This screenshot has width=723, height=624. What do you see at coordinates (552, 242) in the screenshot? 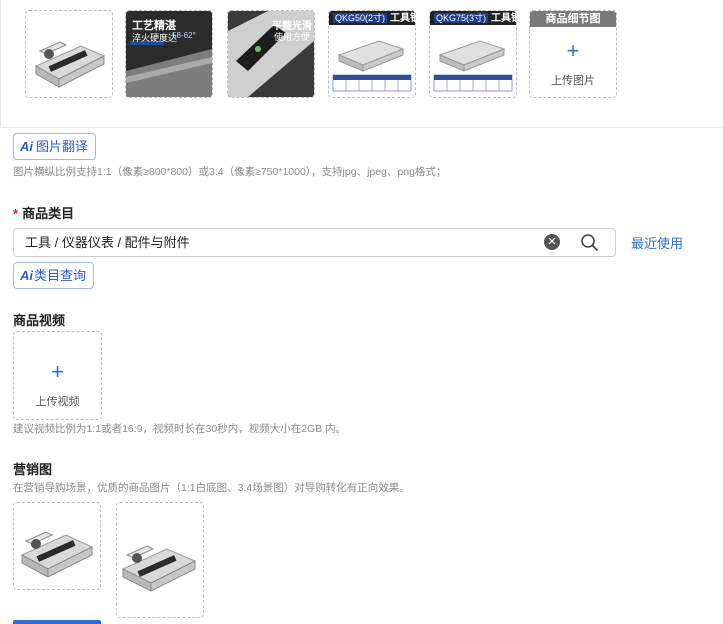
I see `close-circle-icon: ✕` at bounding box center [552, 242].